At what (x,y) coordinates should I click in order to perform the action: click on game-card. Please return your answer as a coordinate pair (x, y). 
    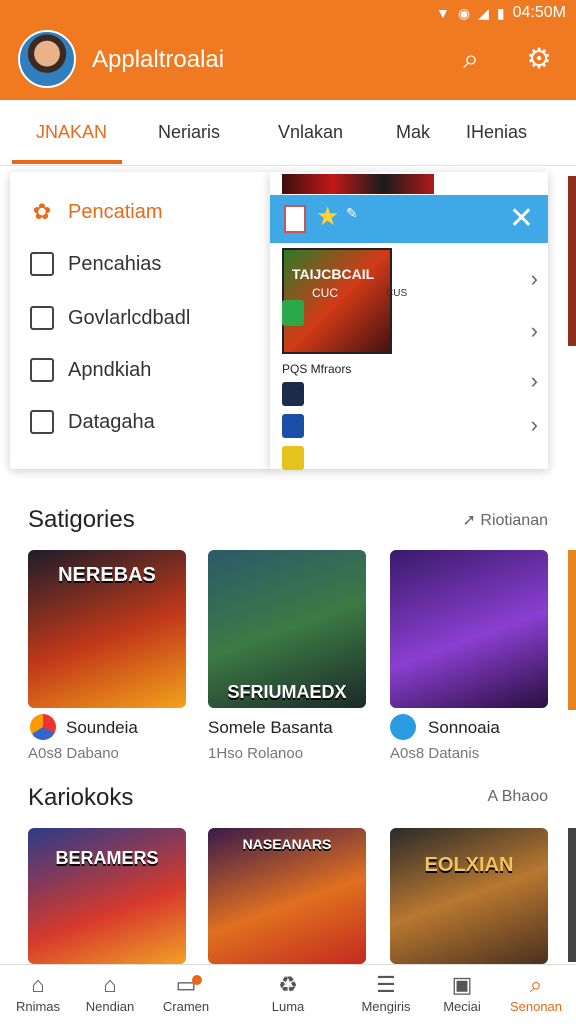
    Looking at the image, I should click on (469, 629).